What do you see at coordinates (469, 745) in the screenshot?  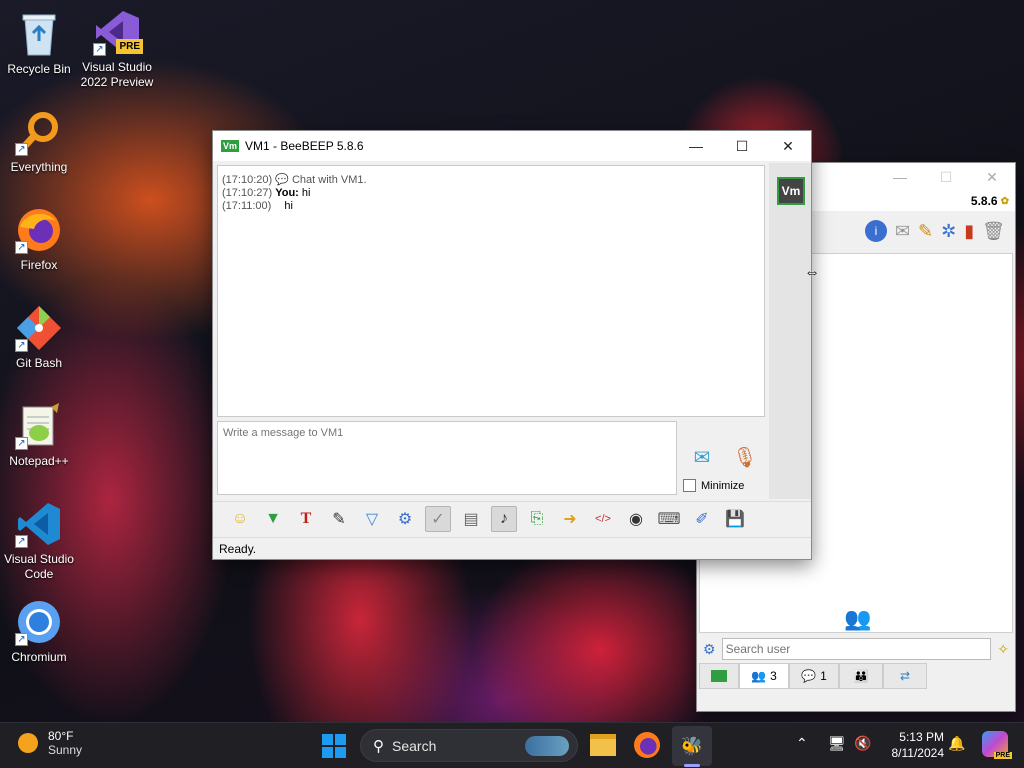 I see `taskbar-search: ⚲ Search` at bounding box center [469, 745].